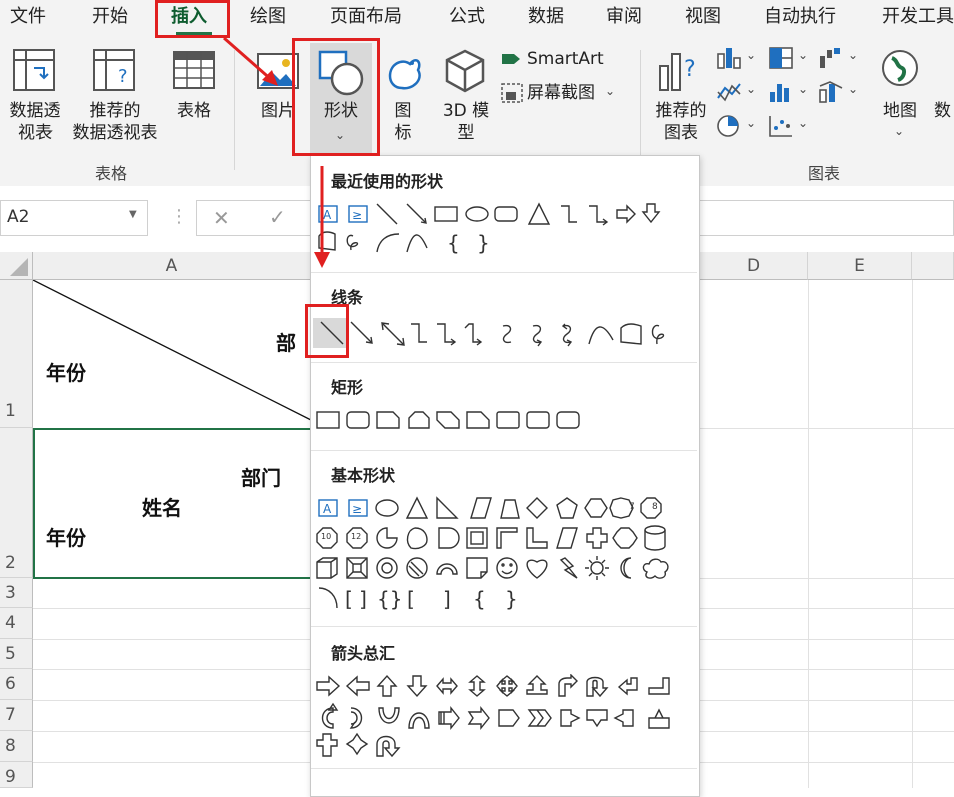  What do you see at coordinates (900, 68) in the screenshot?
I see `map-globe-icon` at bounding box center [900, 68].